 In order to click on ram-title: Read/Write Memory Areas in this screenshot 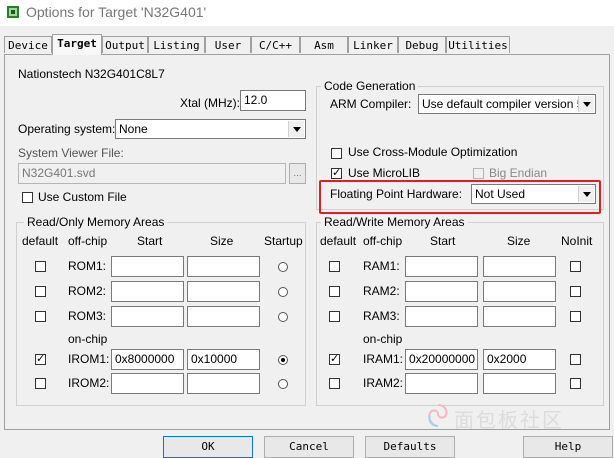, I will do `click(394, 222)`.